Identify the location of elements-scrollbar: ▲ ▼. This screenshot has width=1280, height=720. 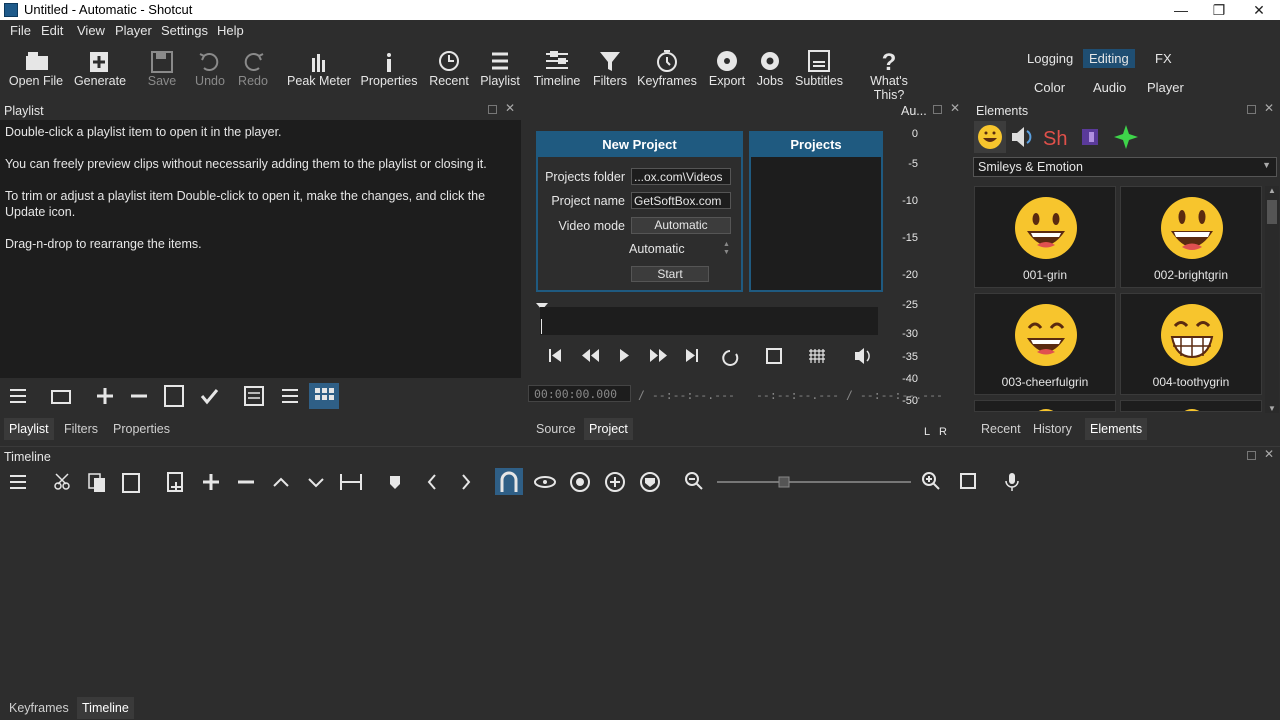
(1272, 299).